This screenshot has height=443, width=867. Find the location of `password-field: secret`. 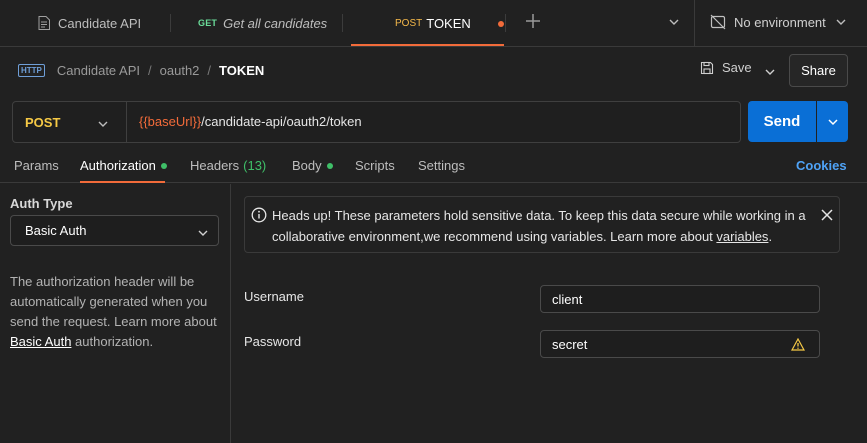

password-field: secret is located at coordinates (680, 344).